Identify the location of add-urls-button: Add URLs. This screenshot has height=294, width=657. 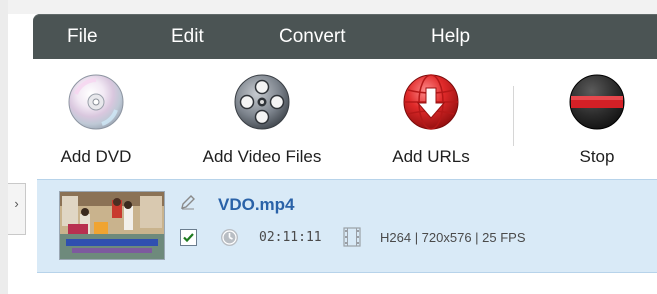
(431, 119).